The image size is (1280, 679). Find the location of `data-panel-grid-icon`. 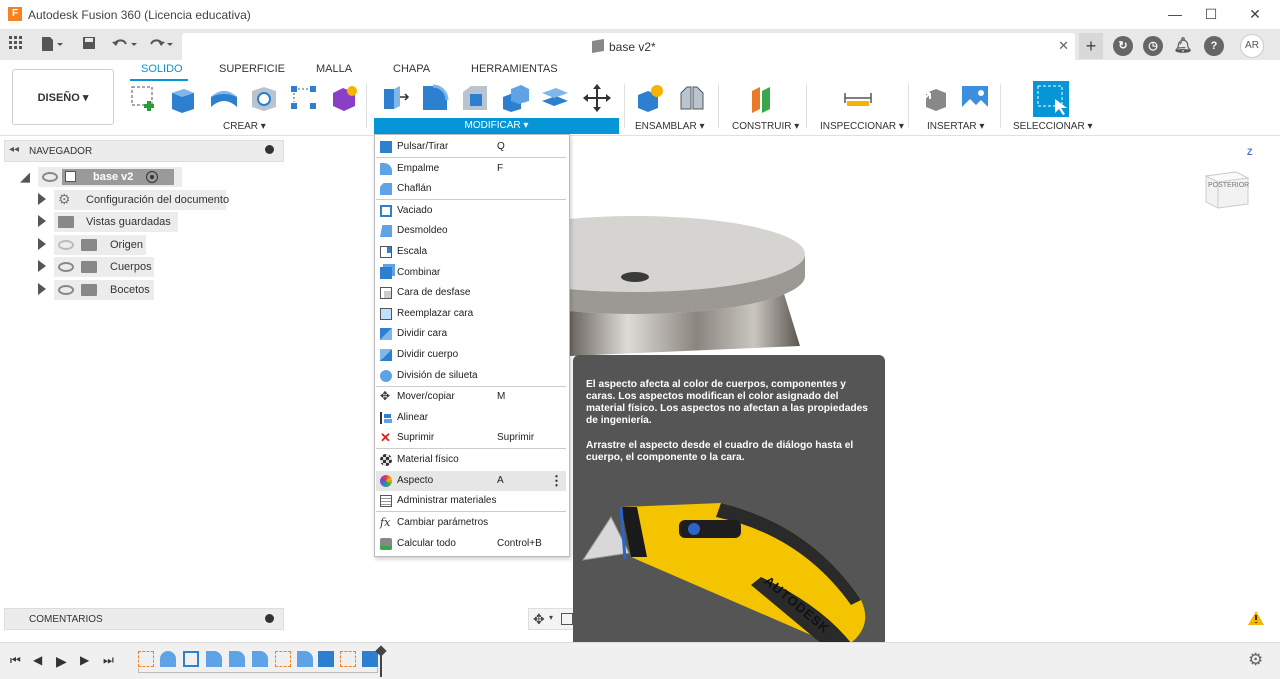

data-panel-grid-icon is located at coordinates (16, 45).